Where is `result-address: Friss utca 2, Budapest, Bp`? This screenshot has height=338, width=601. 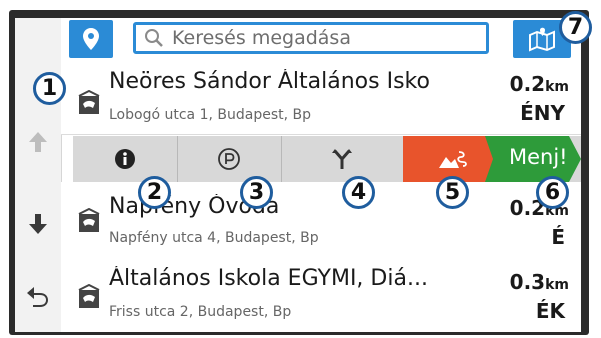 result-address: Friss utca 2, Budapest, Bp is located at coordinates (200, 312).